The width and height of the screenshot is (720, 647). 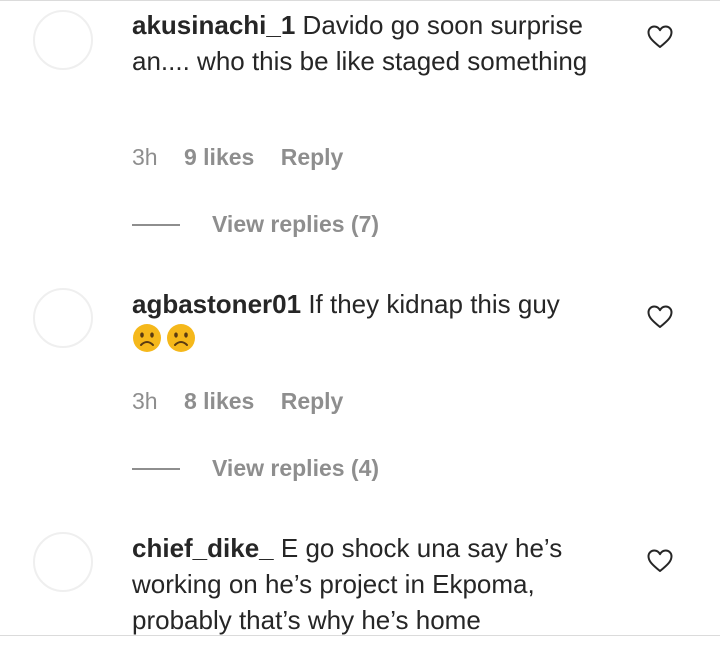 What do you see at coordinates (219, 401) in the screenshot?
I see `comment-likes: 8 likes` at bounding box center [219, 401].